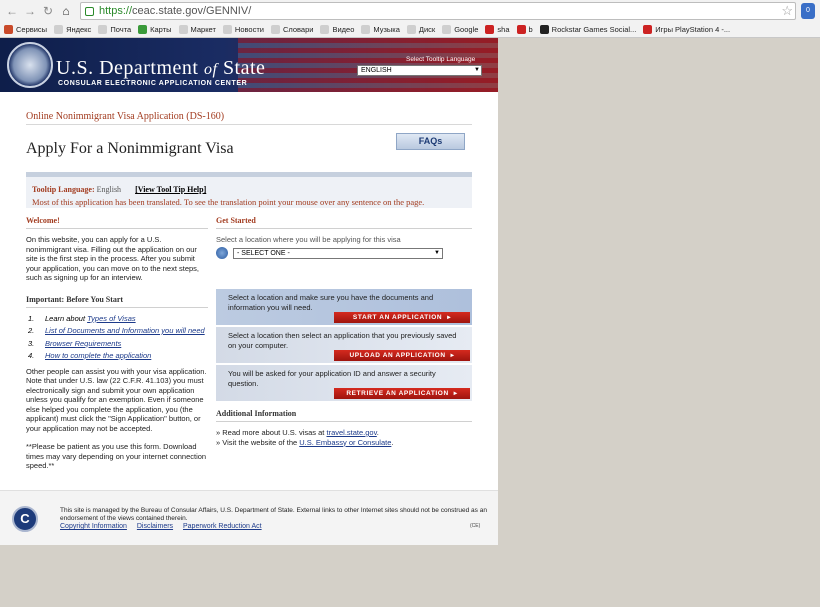 The height and width of the screenshot is (607, 820). What do you see at coordinates (351, 432) in the screenshot?
I see `travel-state-link: travel.state.gov` at bounding box center [351, 432].